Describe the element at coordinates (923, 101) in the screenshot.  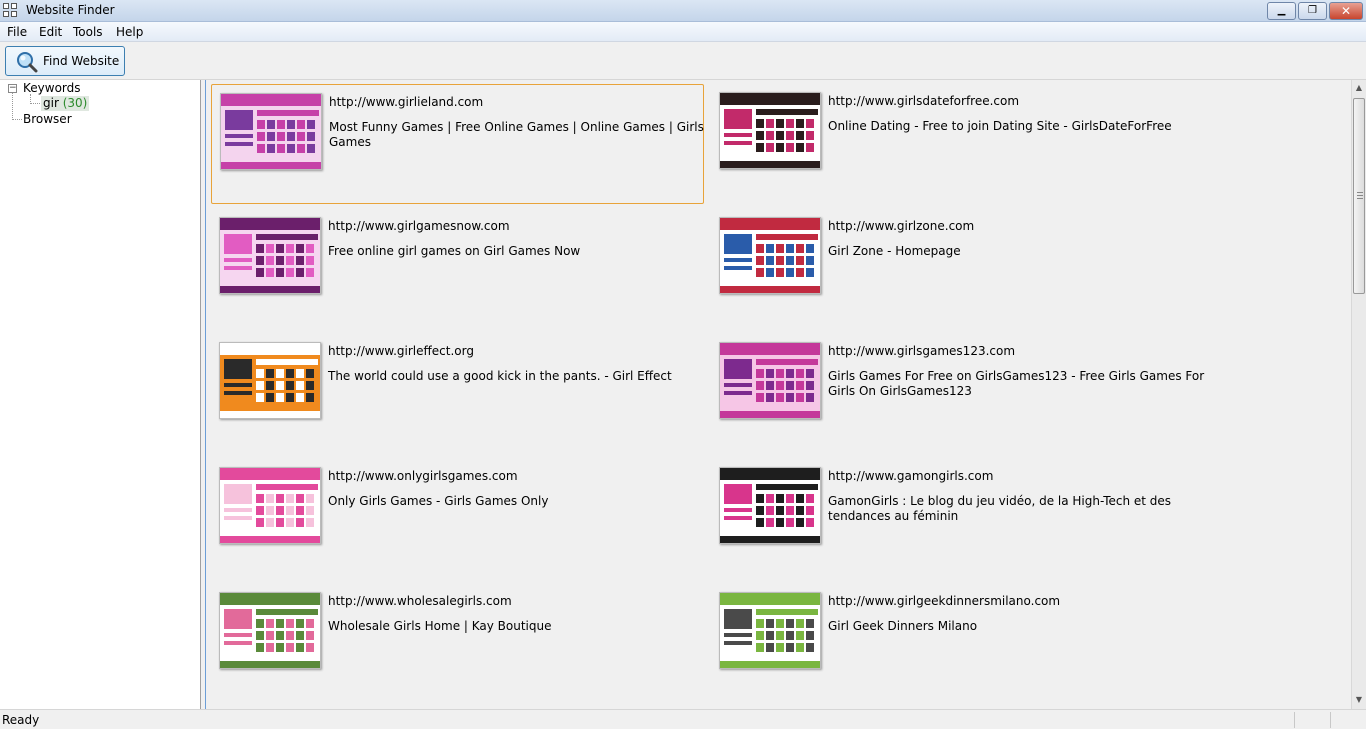
I see `result-url: http://www.girlsdateforfree.com` at that location.